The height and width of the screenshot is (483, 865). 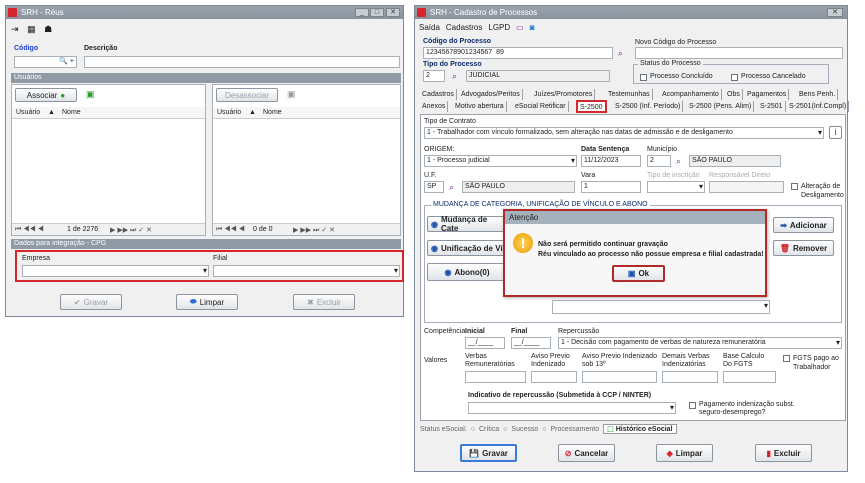 What do you see at coordinates (803, 248) in the screenshot?
I see `remover-button: 🗑 Remover` at bounding box center [803, 248].